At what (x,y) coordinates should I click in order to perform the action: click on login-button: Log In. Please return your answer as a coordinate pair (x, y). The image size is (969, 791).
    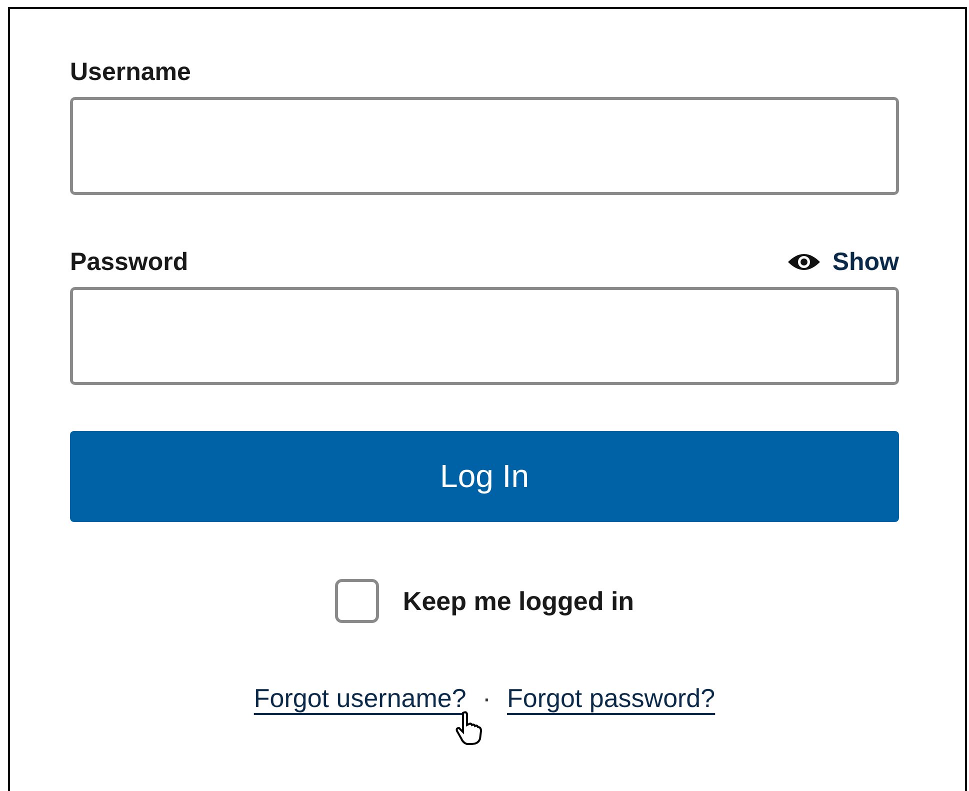
    Looking at the image, I should click on (484, 476).